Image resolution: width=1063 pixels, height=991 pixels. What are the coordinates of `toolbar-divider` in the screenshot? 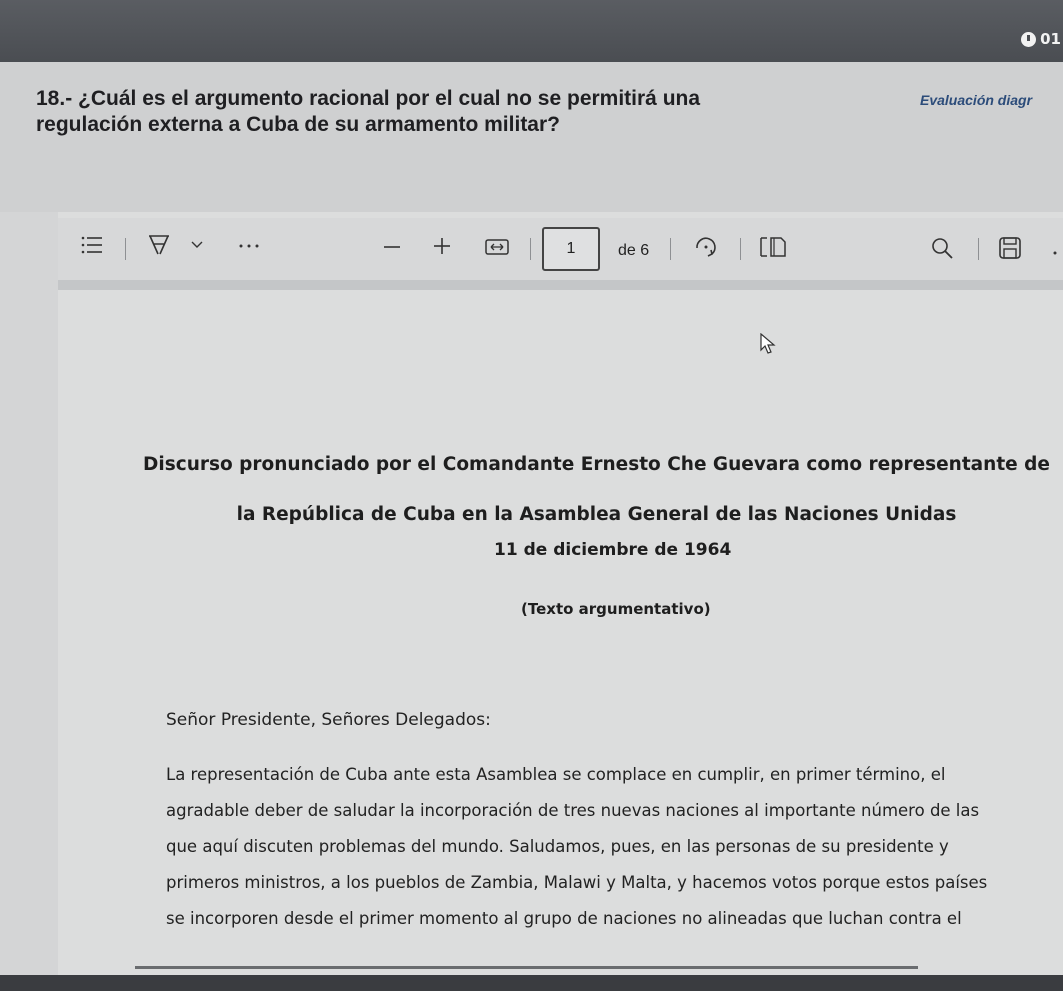 It's located at (560, 285).